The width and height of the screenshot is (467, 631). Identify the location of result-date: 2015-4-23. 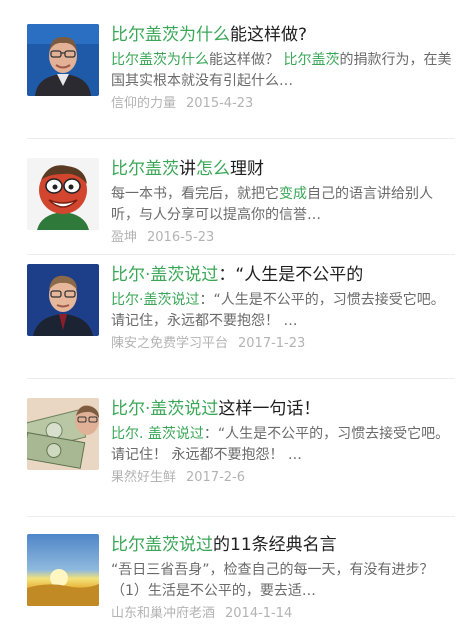
(220, 103).